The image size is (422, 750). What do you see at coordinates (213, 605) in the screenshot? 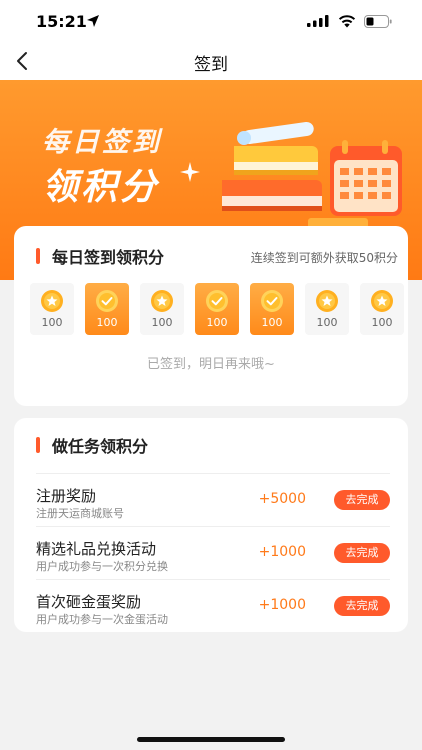
I see `task-row: 首次砸金蛋奖励 用户成功参与一次金蛋活动 +1000 去完成` at bounding box center [213, 605].